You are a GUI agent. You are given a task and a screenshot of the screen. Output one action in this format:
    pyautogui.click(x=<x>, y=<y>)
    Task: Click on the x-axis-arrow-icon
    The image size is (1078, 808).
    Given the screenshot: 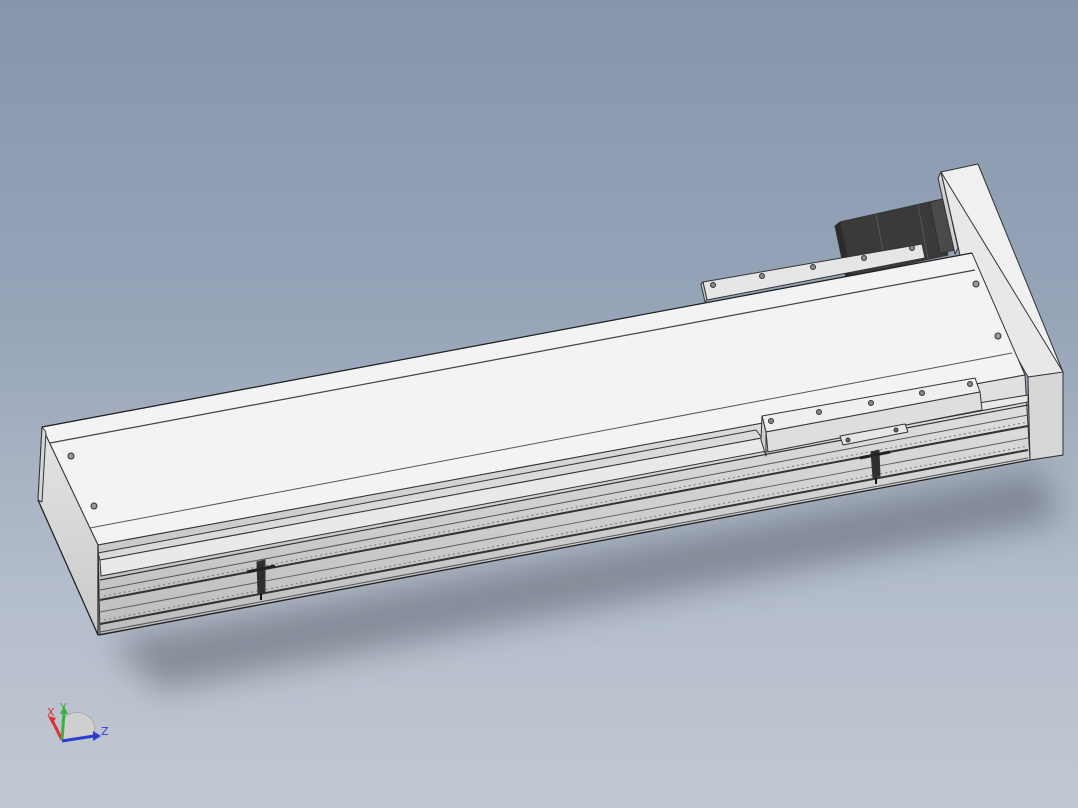 What is the action you would take?
    pyautogui.click(x=57, y=730)
    